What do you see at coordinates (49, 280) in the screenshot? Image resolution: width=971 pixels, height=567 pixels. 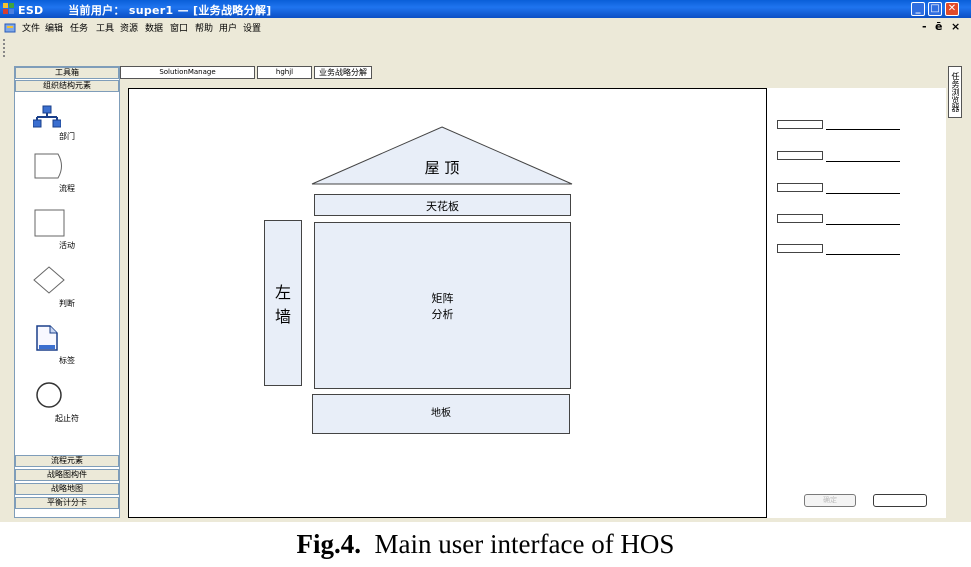 I see `decision-diamond-icon` at bounding box center [49, 280].